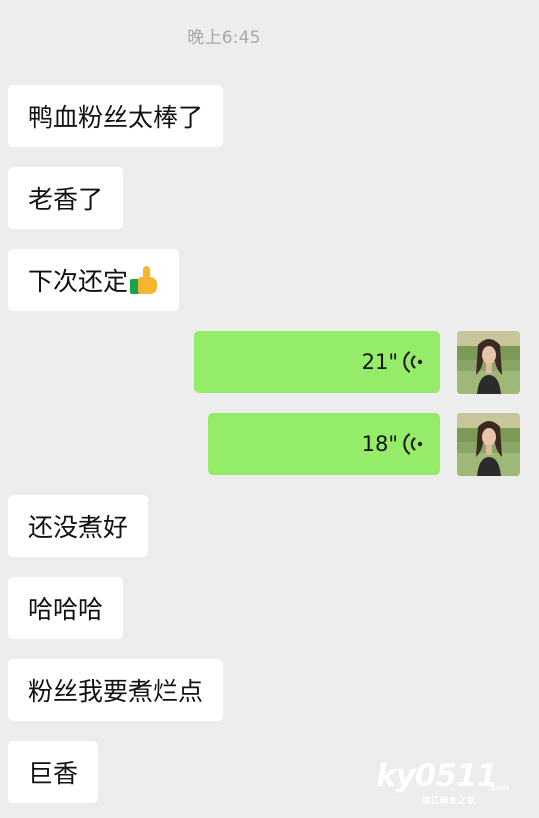 The width and height of the screenshot is (539, 818). Describe the element at coordinates (499, 787) in the screenshot. I see `watermark-domain-suffix: .com` at that location.